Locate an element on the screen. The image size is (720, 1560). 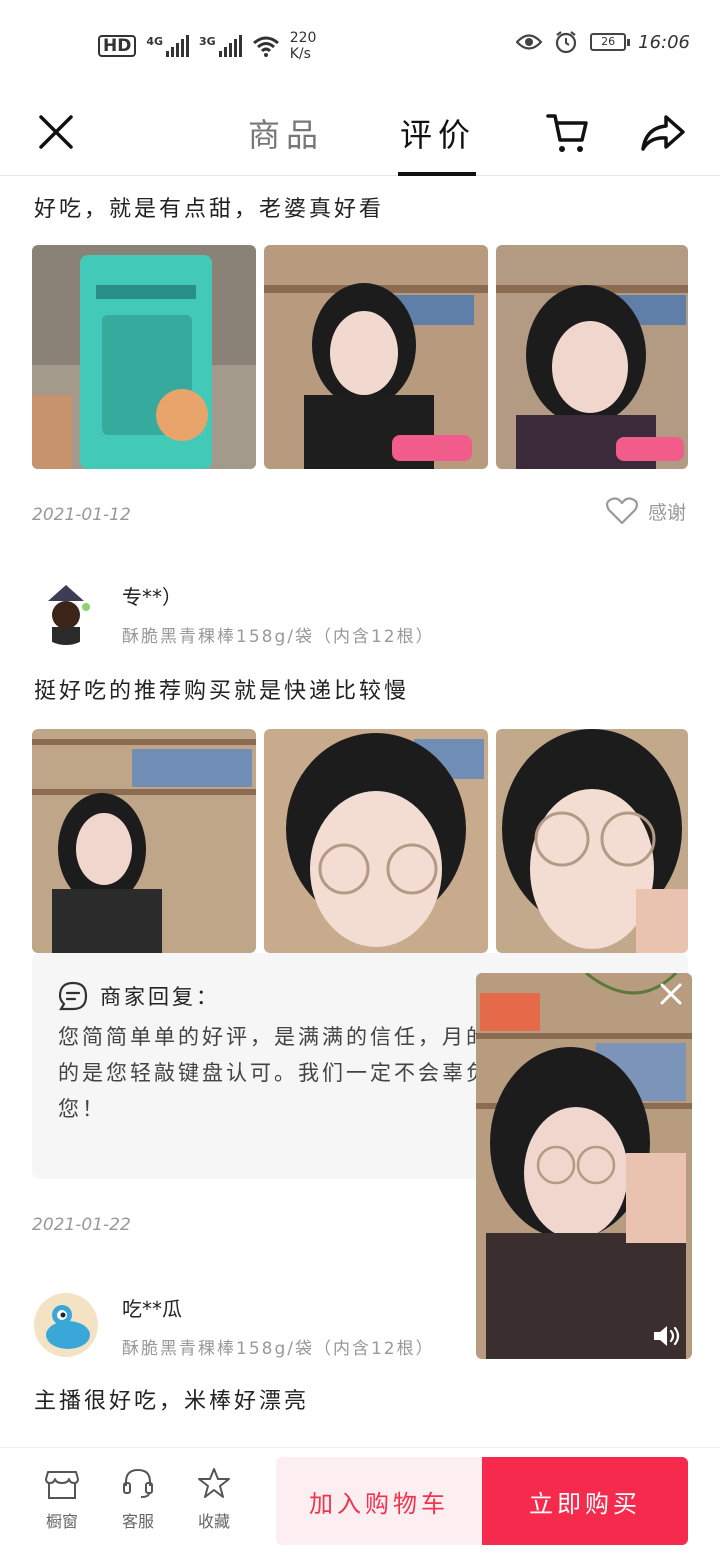
user-name: 吃**瓜 is located at coordinates (152, 1309).